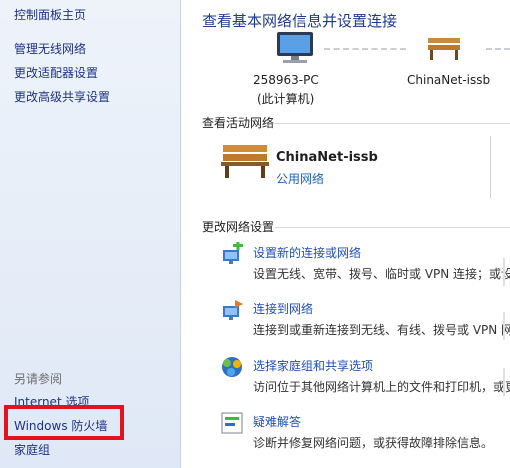 This screenshot has height=468, width=510. What do you see at coordinates (277, 421) in the screenshot?
I see `troubleshoot-link: 疑难解答` at bounding box center [277, 421].